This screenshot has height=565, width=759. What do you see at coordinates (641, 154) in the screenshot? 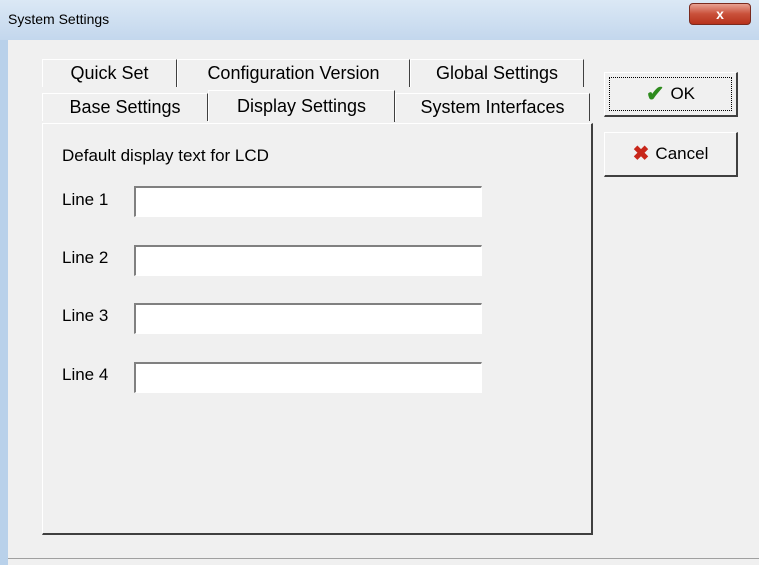
I see `x-icon: ✖` at bounding box center [641, 154].